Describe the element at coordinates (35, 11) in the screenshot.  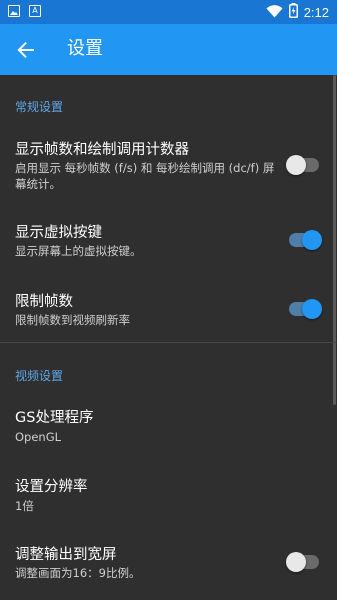
I see `font-download-icon: A` at that location.